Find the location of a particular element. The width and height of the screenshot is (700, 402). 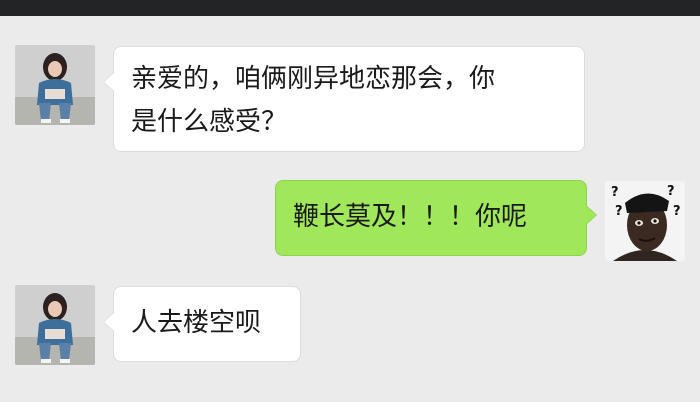

chat-message-incoming: 人去楼空呗 is located at coordinates (202, 324).